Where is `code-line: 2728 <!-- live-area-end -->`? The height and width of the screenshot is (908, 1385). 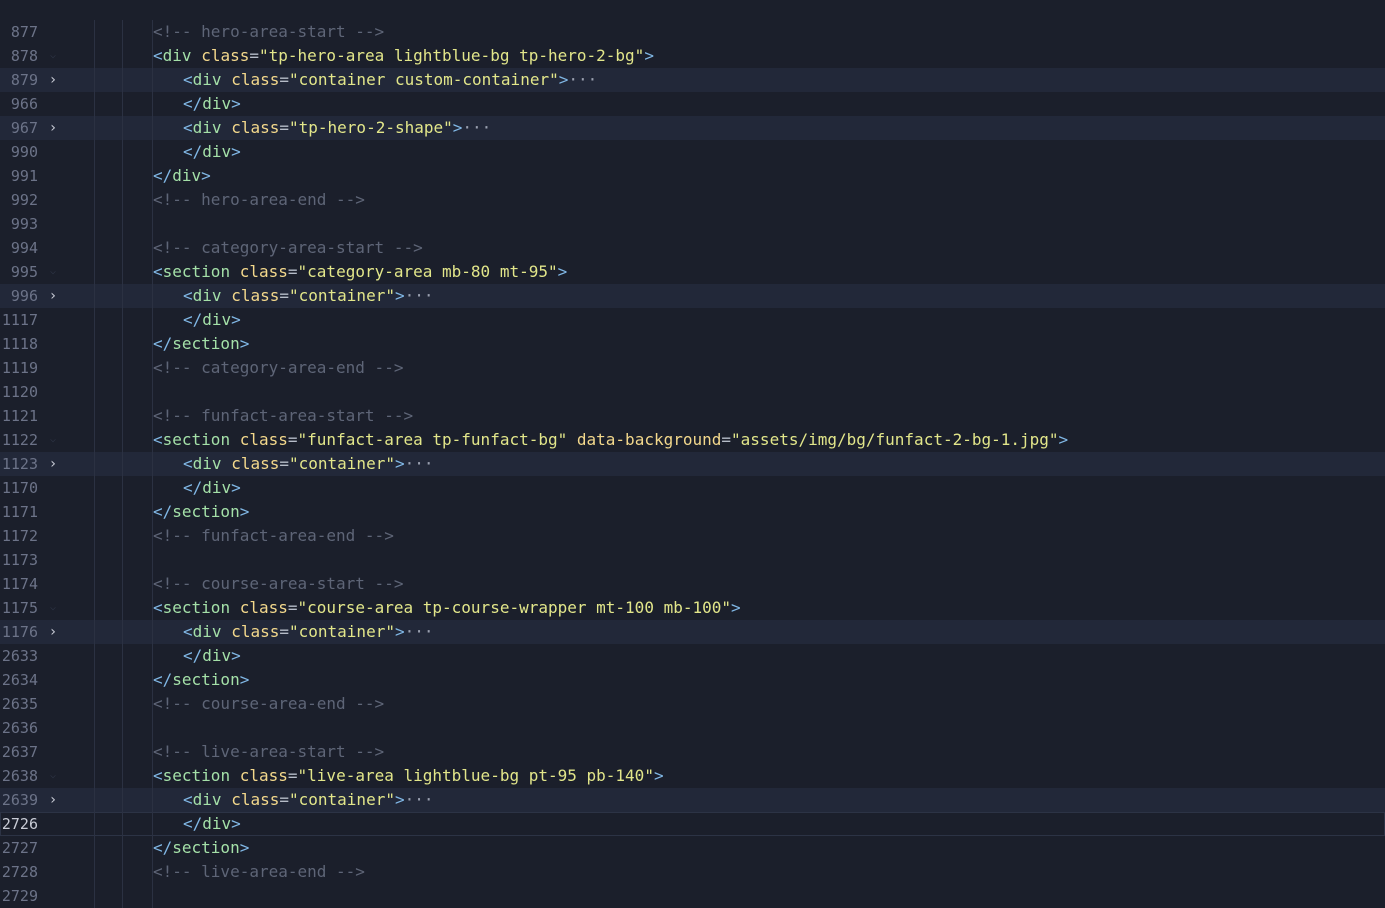 code-line: 2728 <!-- live-area-end --> is located at coordinates (692, 872).